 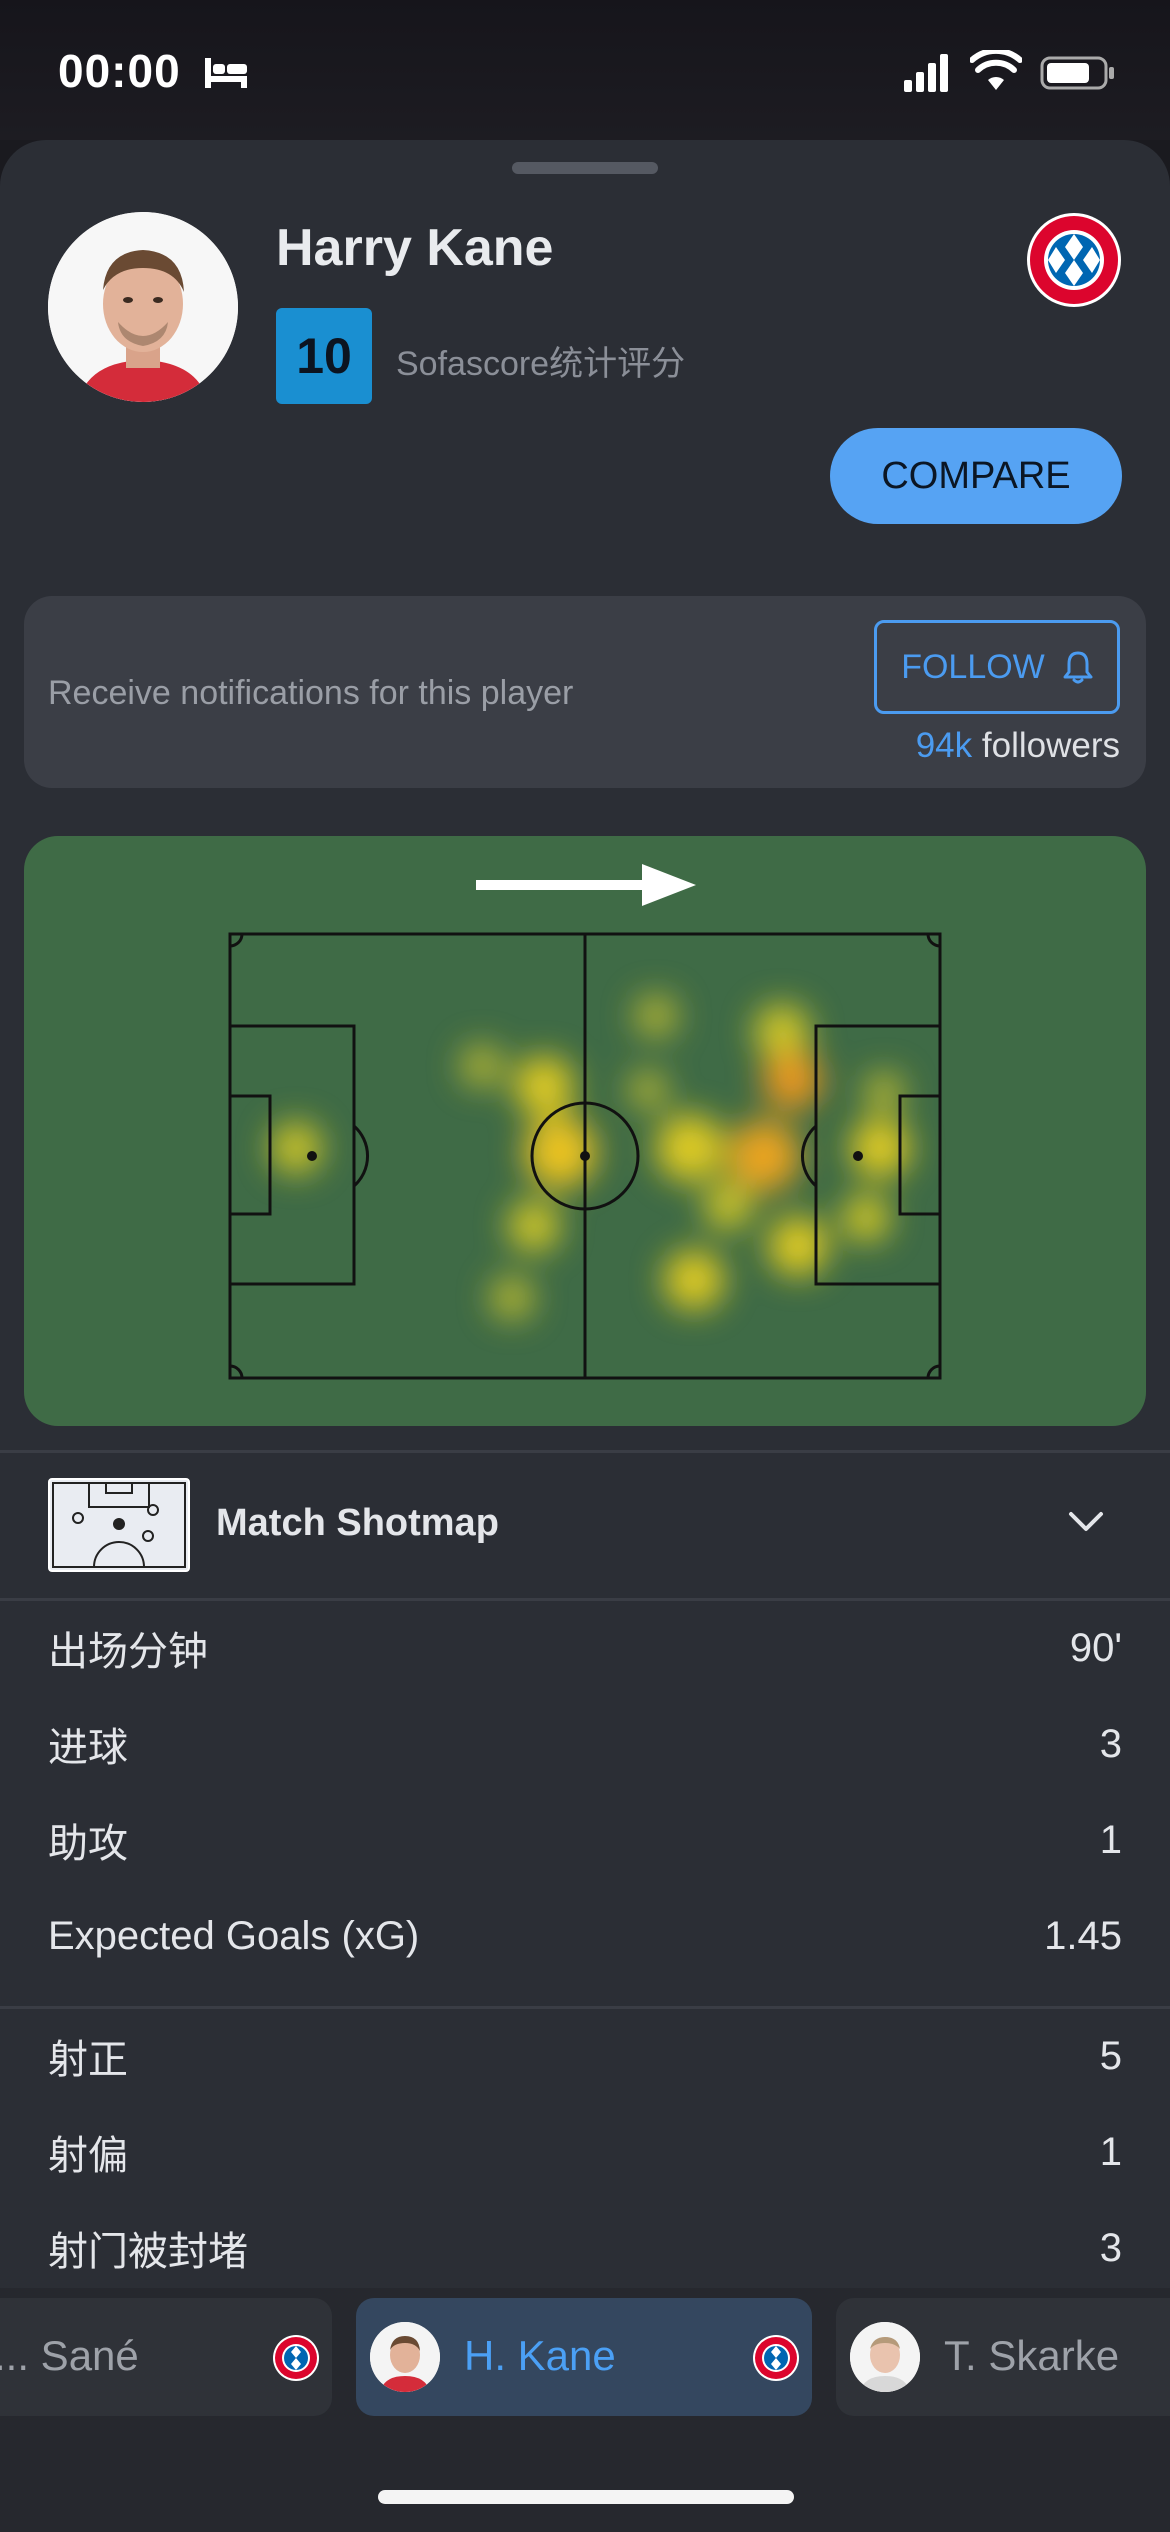 I want to click on player-tab-label: T. Skarke, so click(x=1032, y=2355).